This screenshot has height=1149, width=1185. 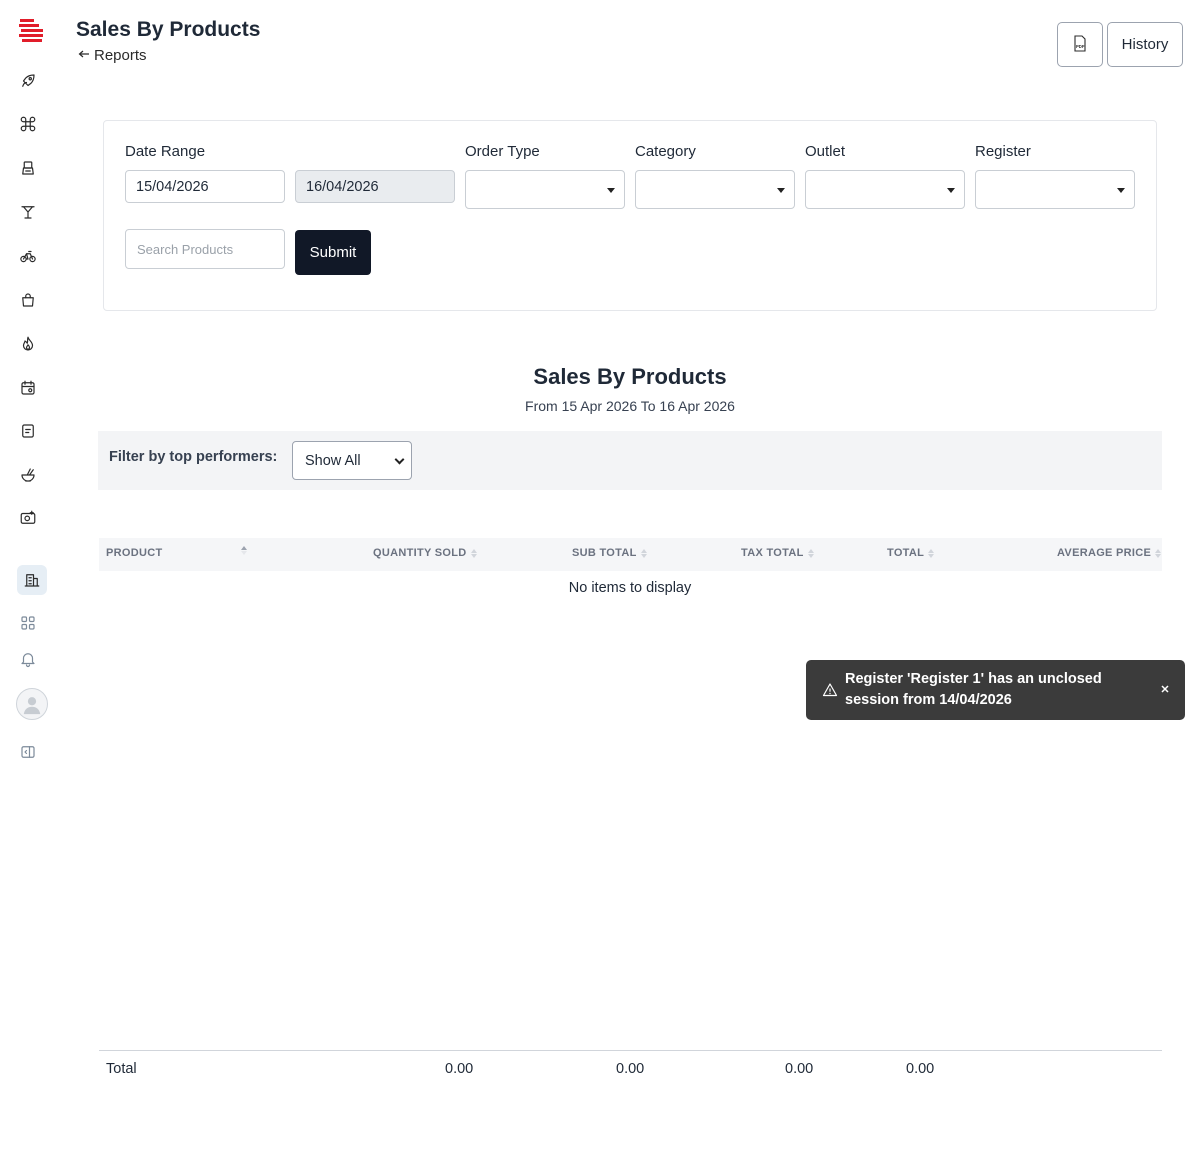 What do you see at coordinates (630, 406) in the screenshot?
I see `report-date-range: From 15 Apr 2026 To 16 Apr 2026` at bounding box center [630, 406].